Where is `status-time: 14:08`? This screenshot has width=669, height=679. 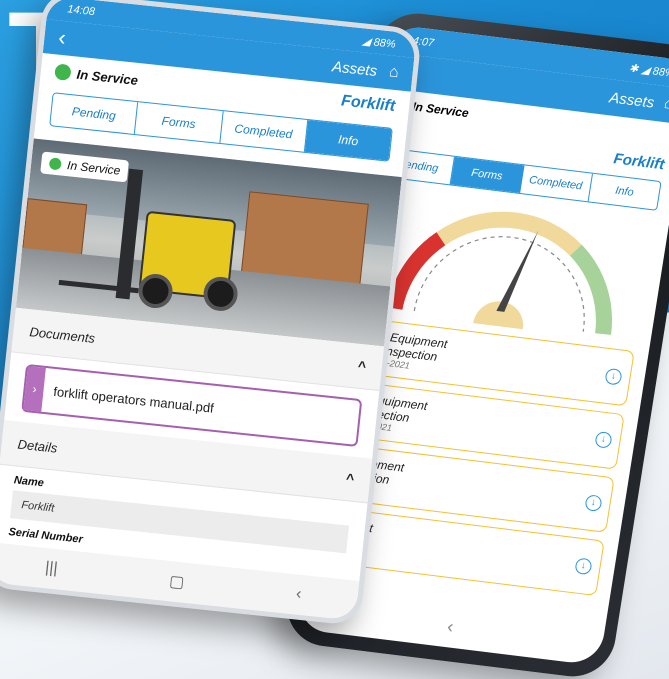 status-time: 14:08 is located at coordinates (81, 11).